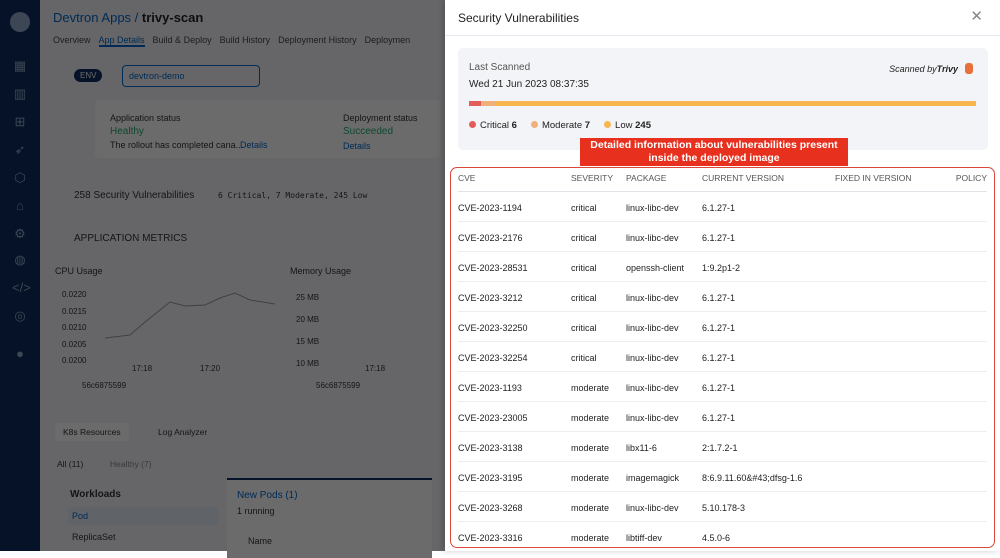 This screenshot has width=1000, height=558. Describe the element at coordinates (388, 41) in the screenshot. I see `tab-deployment-metrics: Deploymen` at that location.